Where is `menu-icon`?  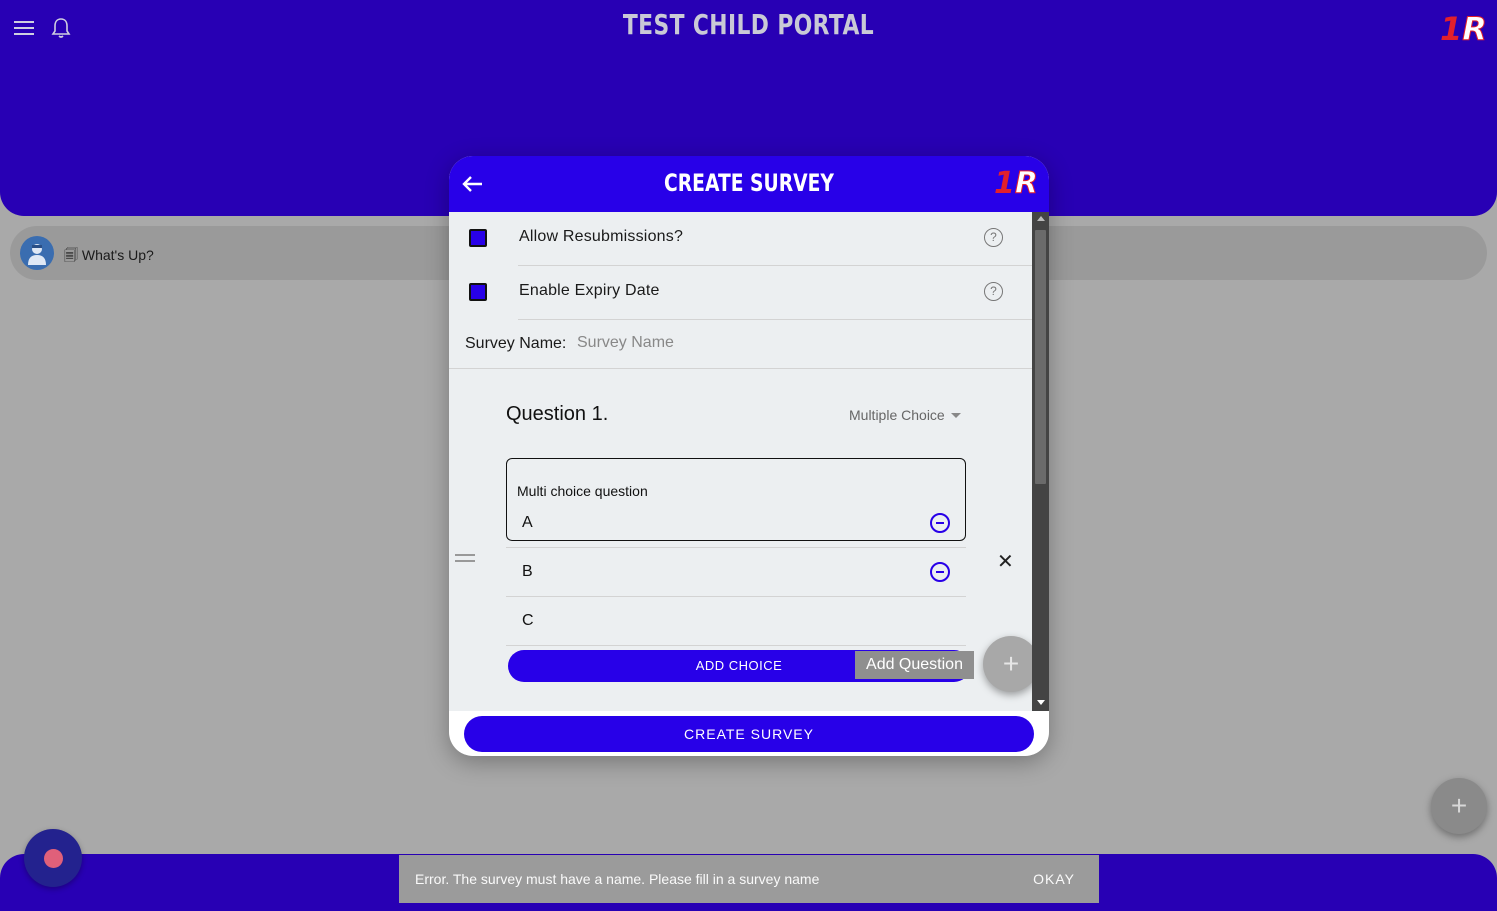
menu-icon is located at coordinates (24, 28).